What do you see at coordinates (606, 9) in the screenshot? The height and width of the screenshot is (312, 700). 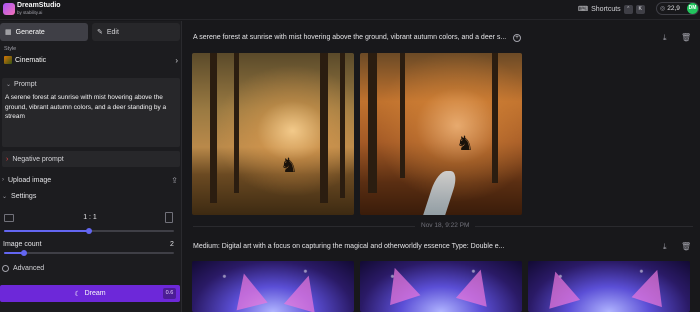 I see `shortcuts-label: Shortcuts` at bounding box center [606, 9].